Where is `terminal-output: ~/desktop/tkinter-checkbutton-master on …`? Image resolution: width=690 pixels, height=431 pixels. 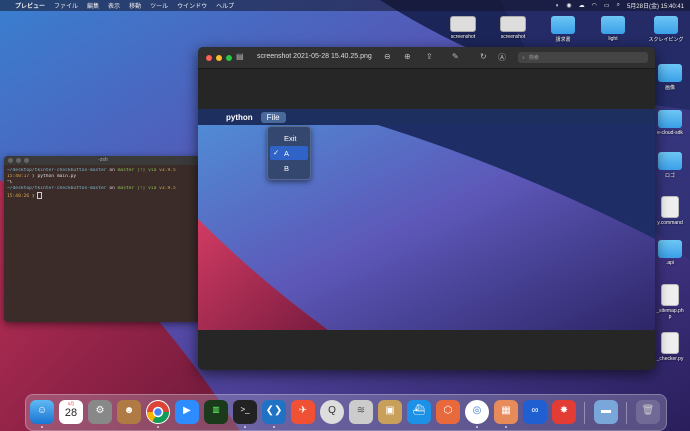 terminal-output: ~/desktop/tkinter-checkbutton-master on … is located at coordinates (103, 184).